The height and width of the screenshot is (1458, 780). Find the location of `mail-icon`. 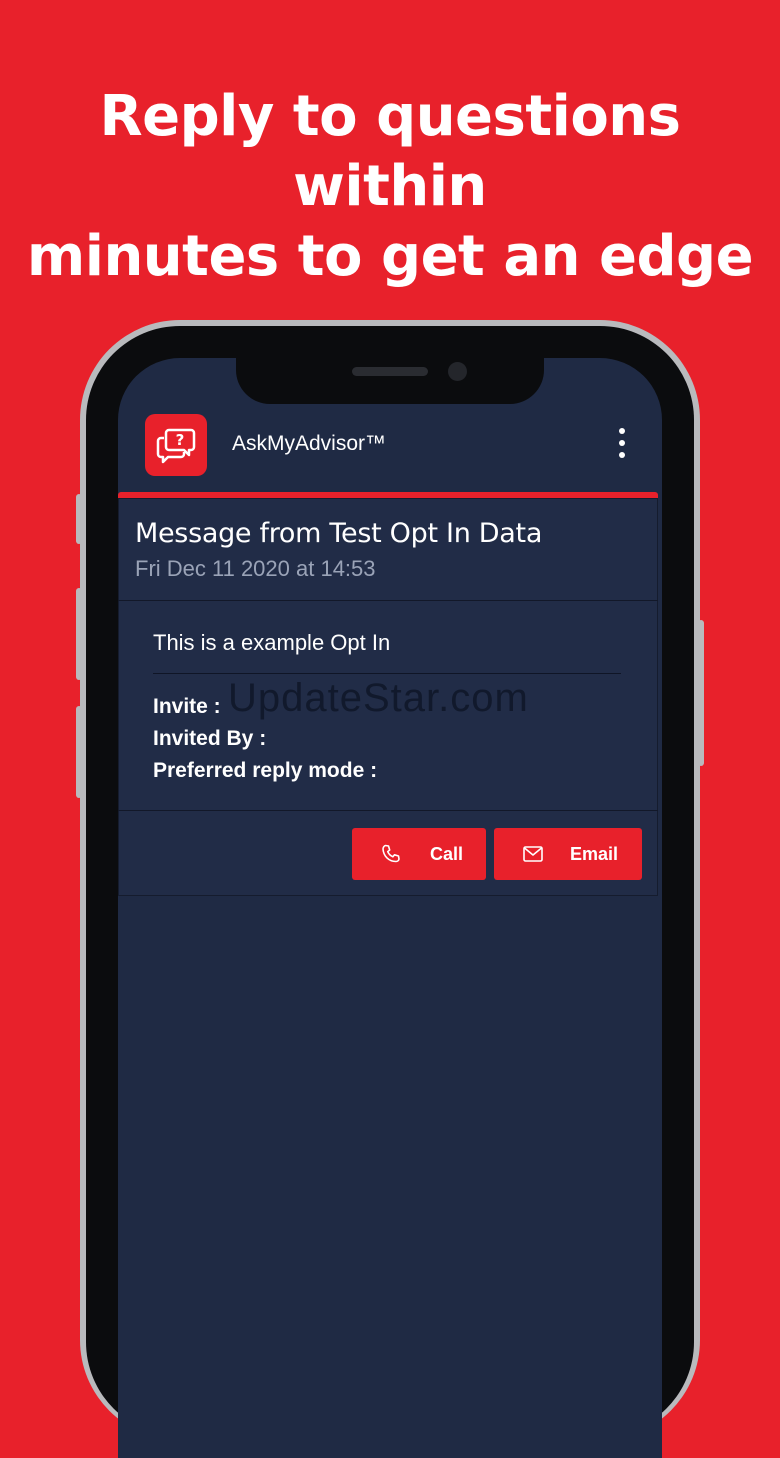

mail-icon is located at coordinates (533, 854).